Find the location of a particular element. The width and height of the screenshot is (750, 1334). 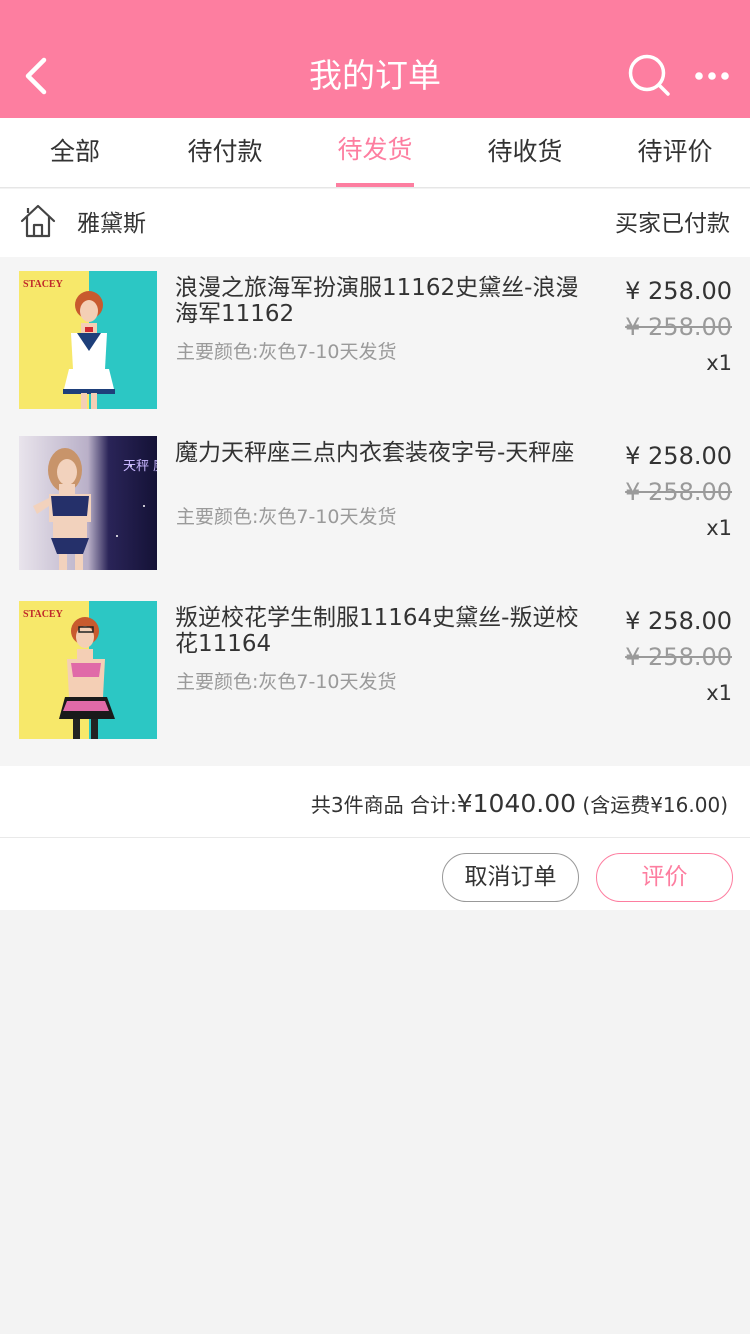

order-status: 买家已付款 is located at coordinates (672, 224).